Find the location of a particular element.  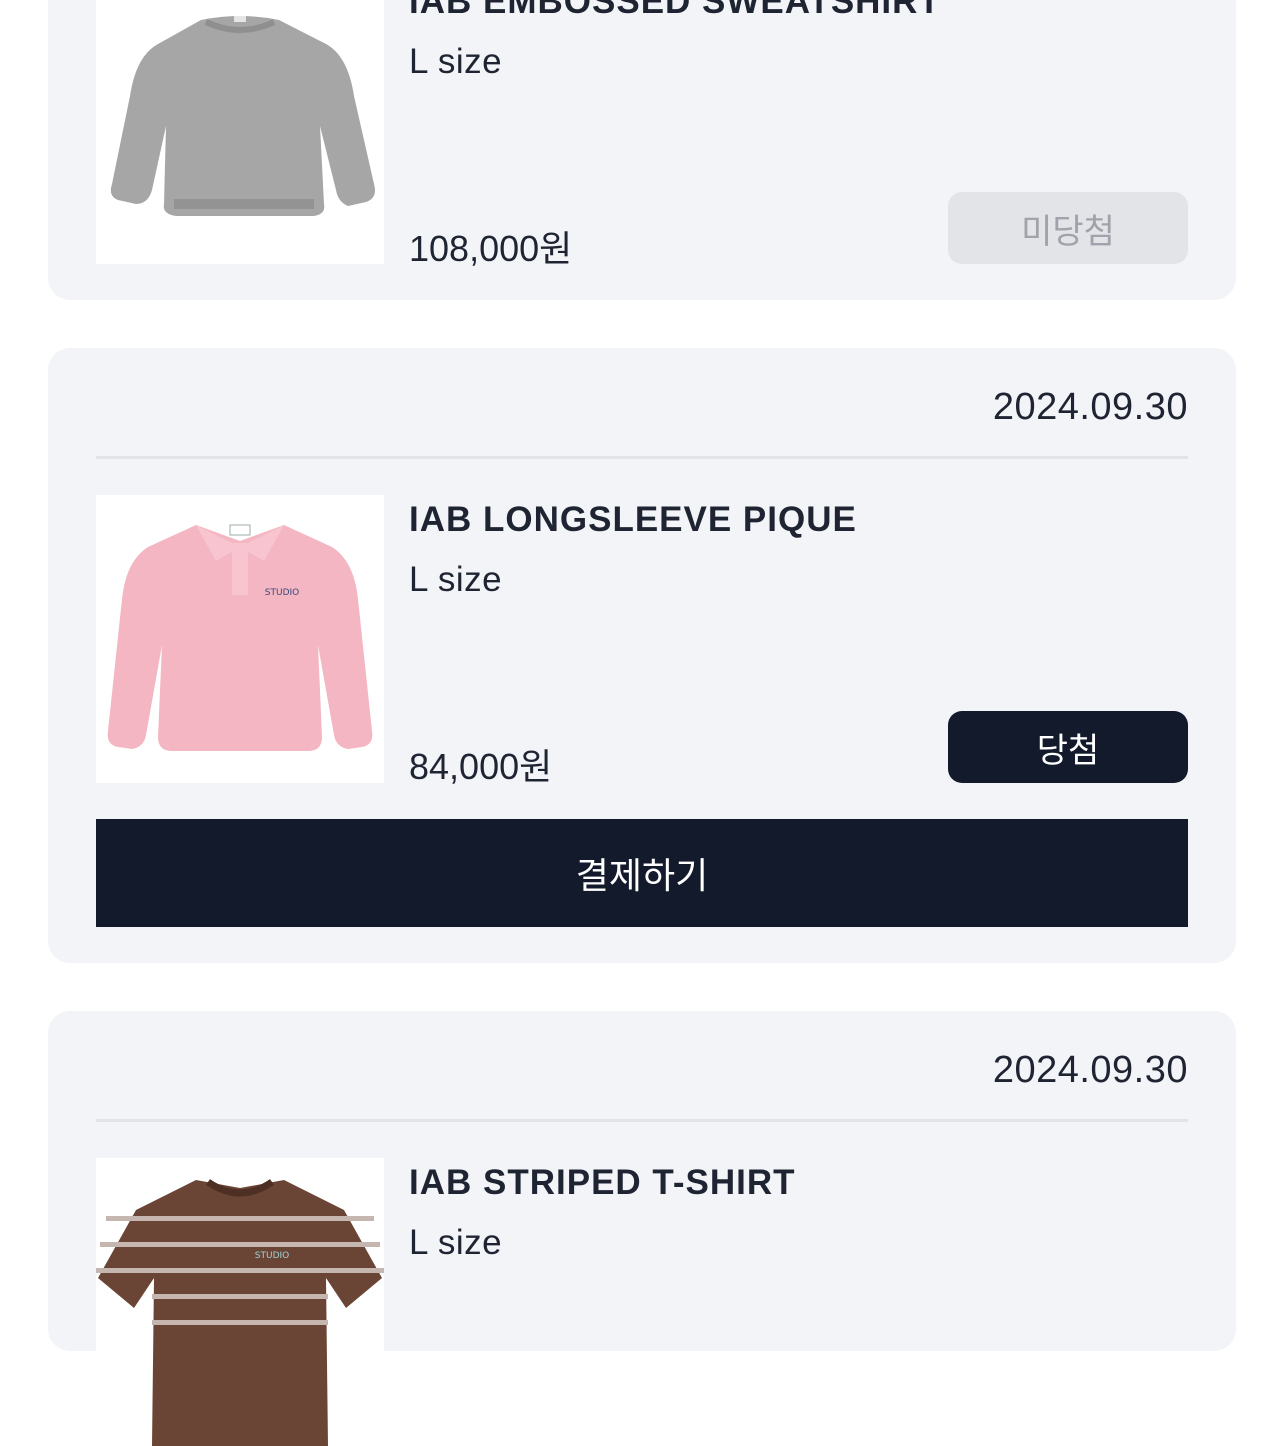

product-price: 108,000원 is located at coordinates (491, 248).